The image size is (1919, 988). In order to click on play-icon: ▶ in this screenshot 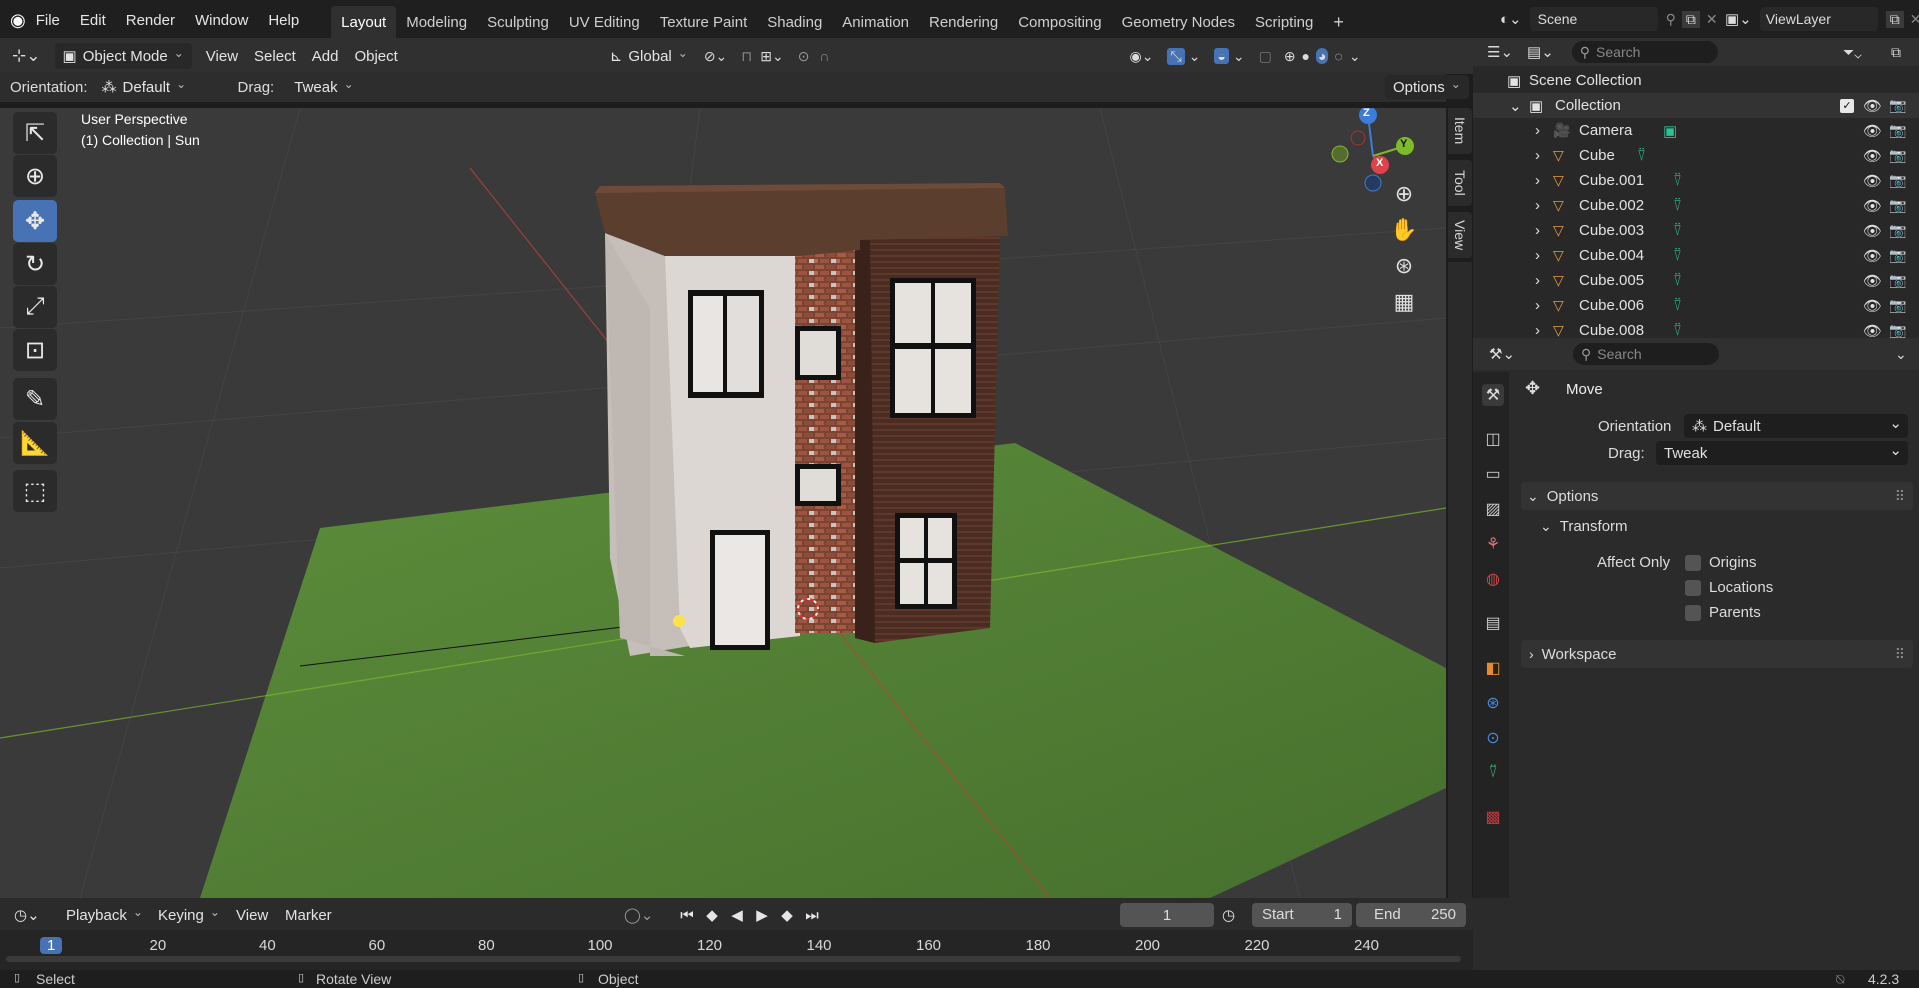, I will do `click(762, 915)`.